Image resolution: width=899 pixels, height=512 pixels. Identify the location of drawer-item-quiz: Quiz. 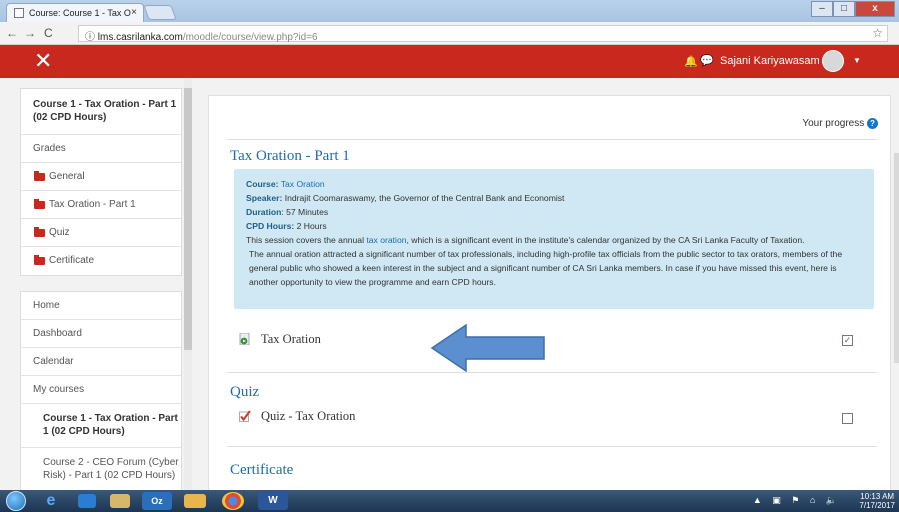
(101, 233).